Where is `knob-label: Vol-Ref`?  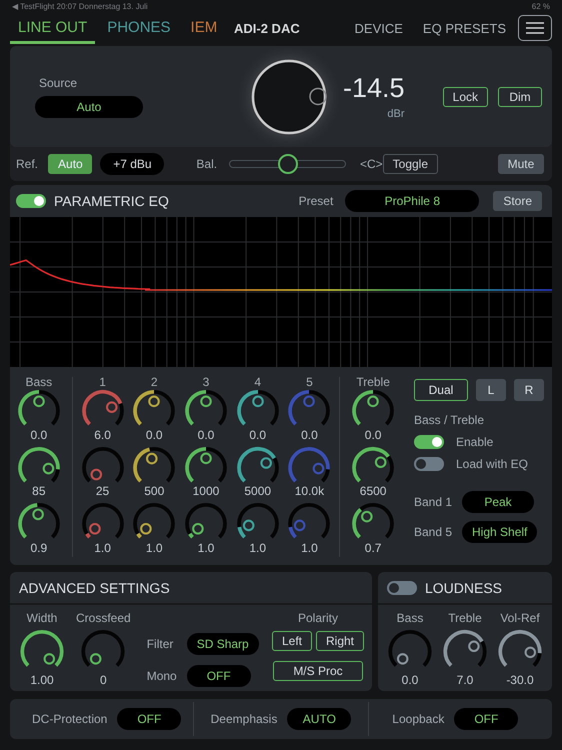
knob-label: Vol-Ref is located at coordinates (520, 618).